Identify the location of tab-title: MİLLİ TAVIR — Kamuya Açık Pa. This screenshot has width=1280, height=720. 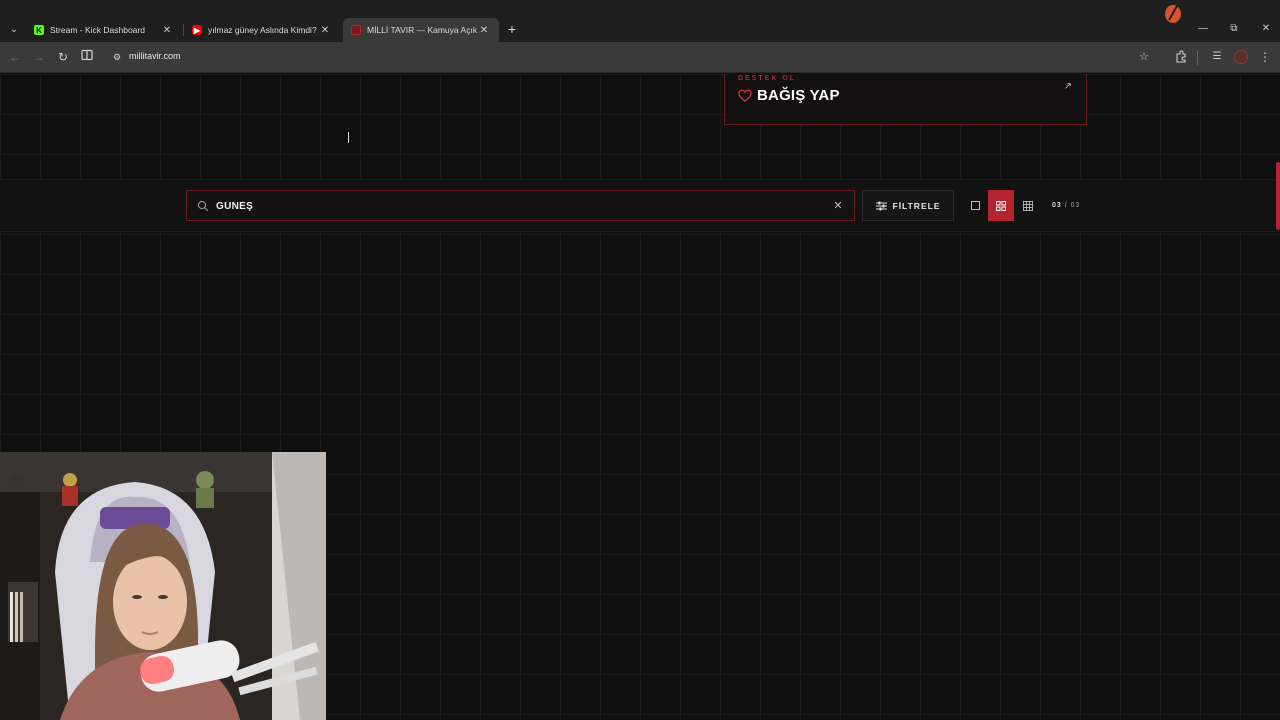
(422, 30).